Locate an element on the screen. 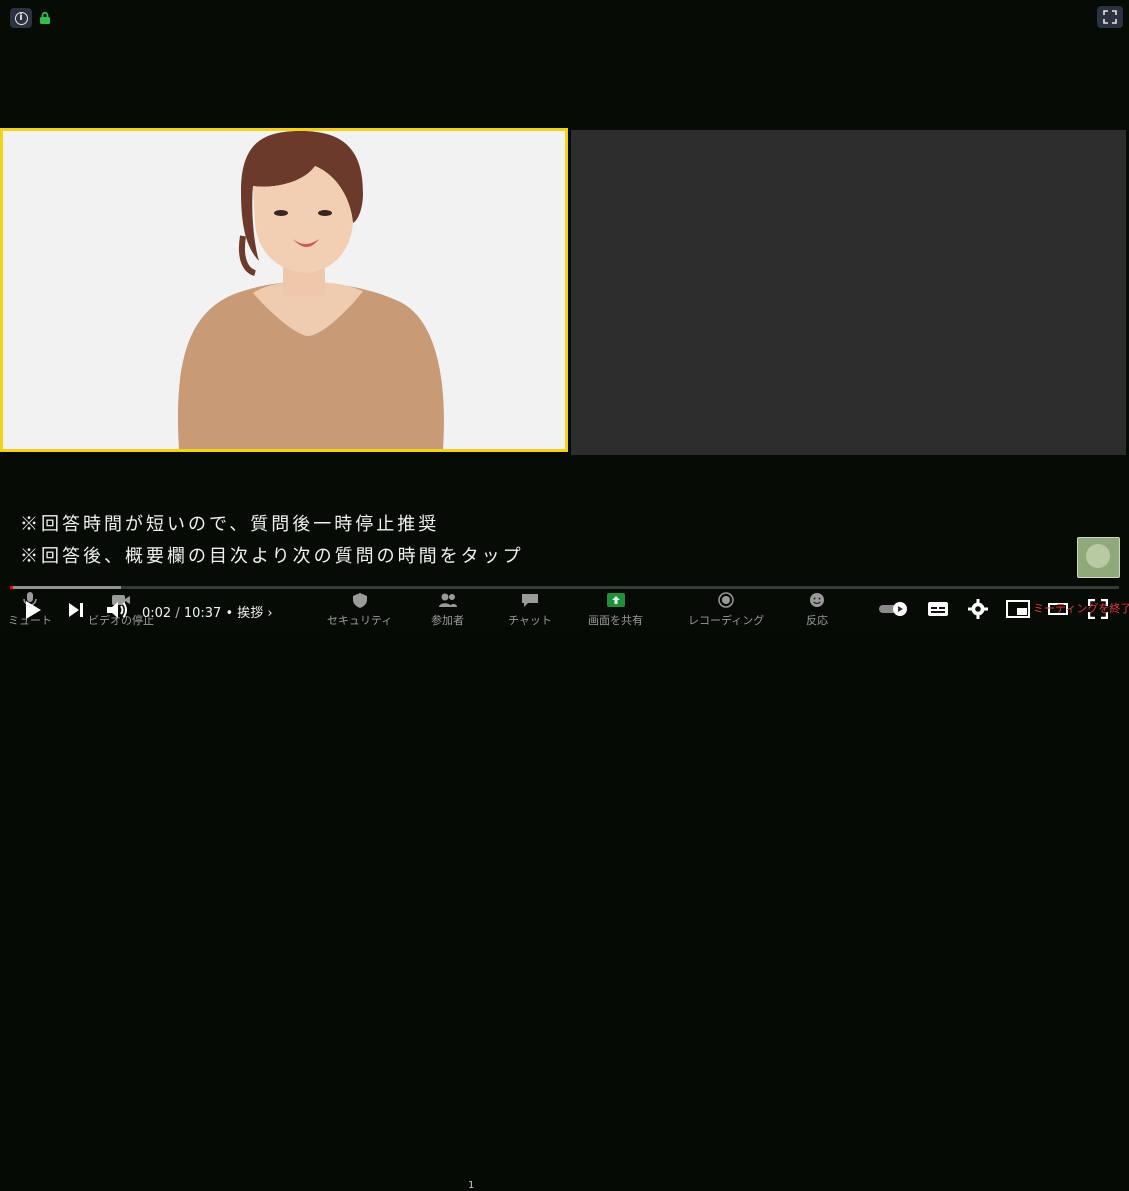  zoom-participants-label: 参加者 is located at coordinates (447, 620).